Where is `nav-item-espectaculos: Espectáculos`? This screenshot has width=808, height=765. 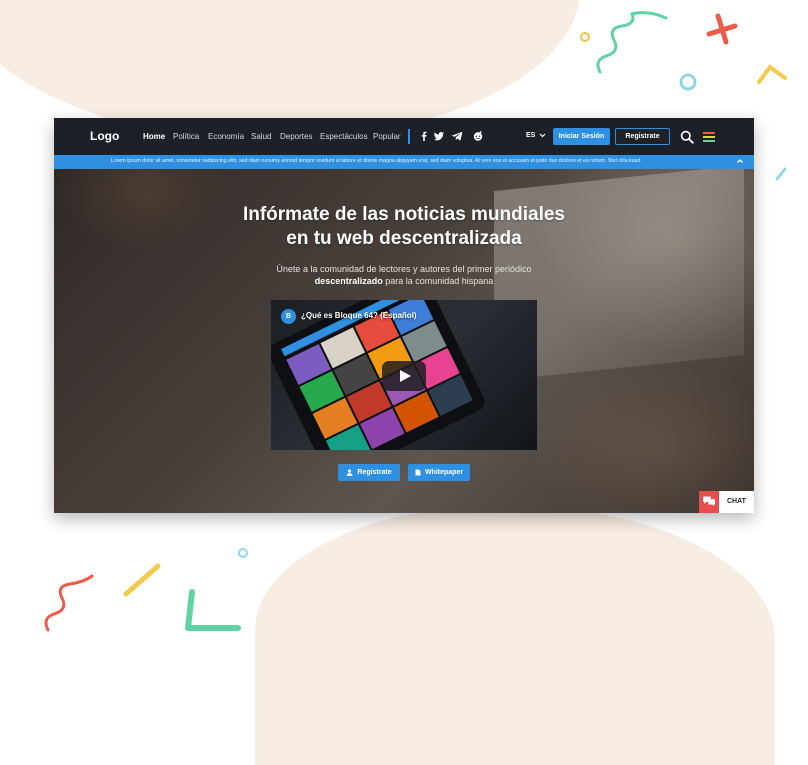
nav-item-espectaculos: Espectáculos is located at coordinates (344, 136).